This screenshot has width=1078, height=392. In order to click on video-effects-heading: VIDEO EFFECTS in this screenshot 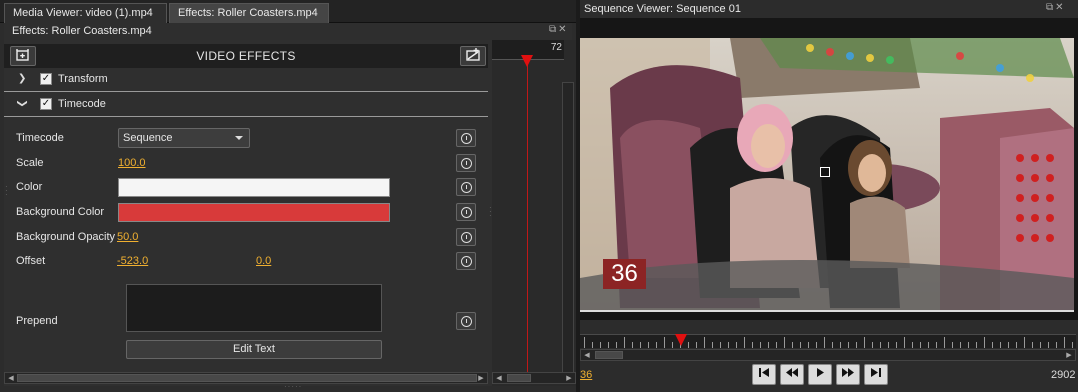, I will do `click(246, 56)`.